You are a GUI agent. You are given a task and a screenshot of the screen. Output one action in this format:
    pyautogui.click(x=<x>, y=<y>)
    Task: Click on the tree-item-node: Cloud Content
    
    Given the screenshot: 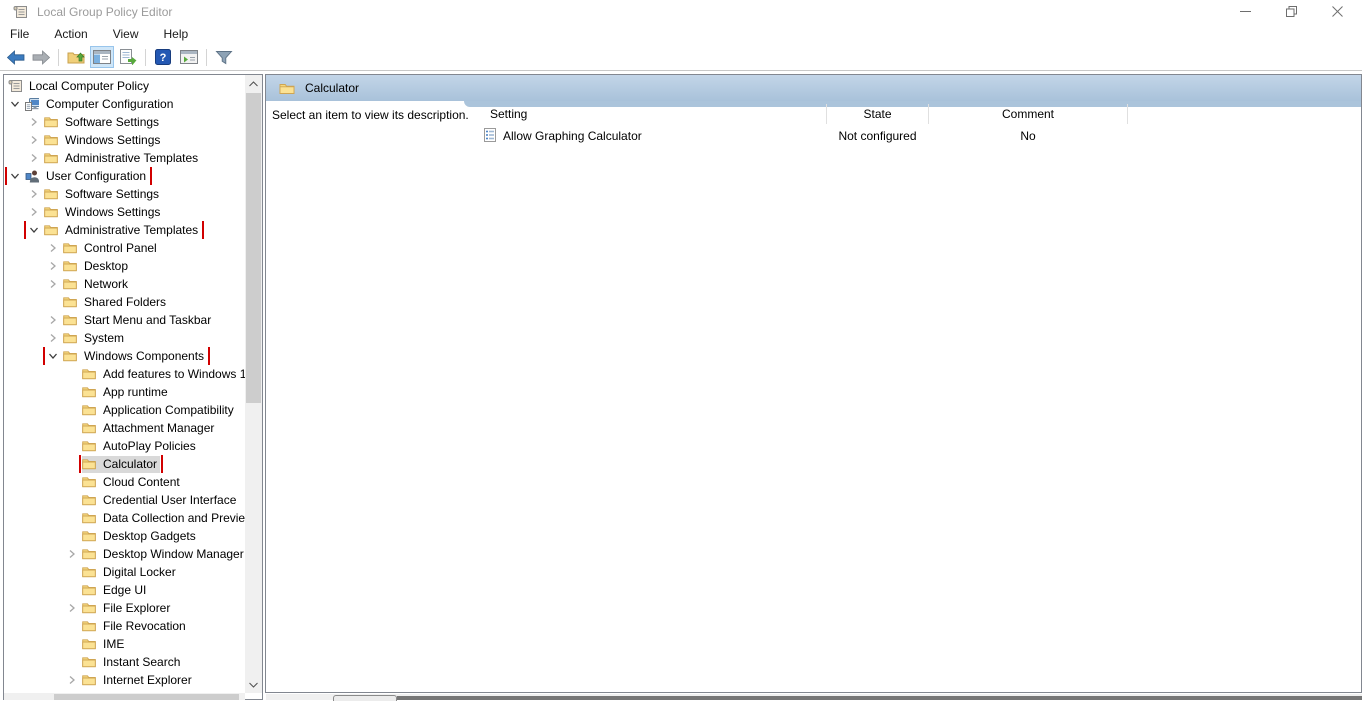 What is the action you would take?
    pyautogui.click(x=132, y=482)
    